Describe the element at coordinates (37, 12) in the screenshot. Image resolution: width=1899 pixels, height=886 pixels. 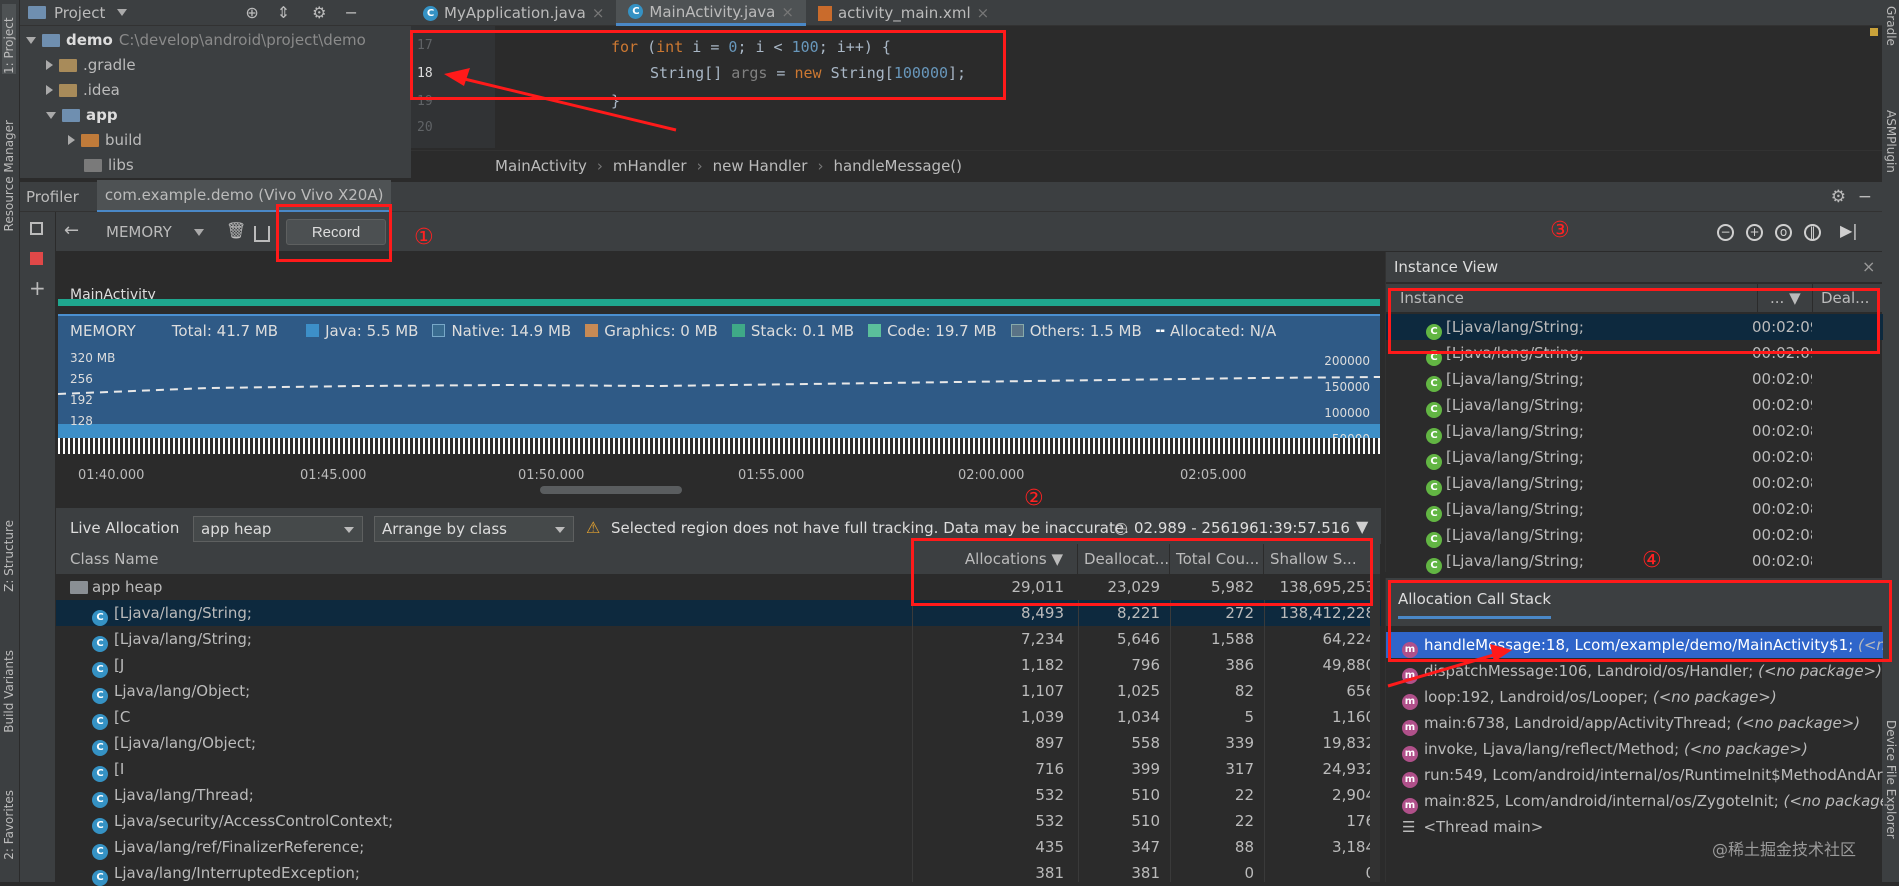
I see `project-icon` at that location.